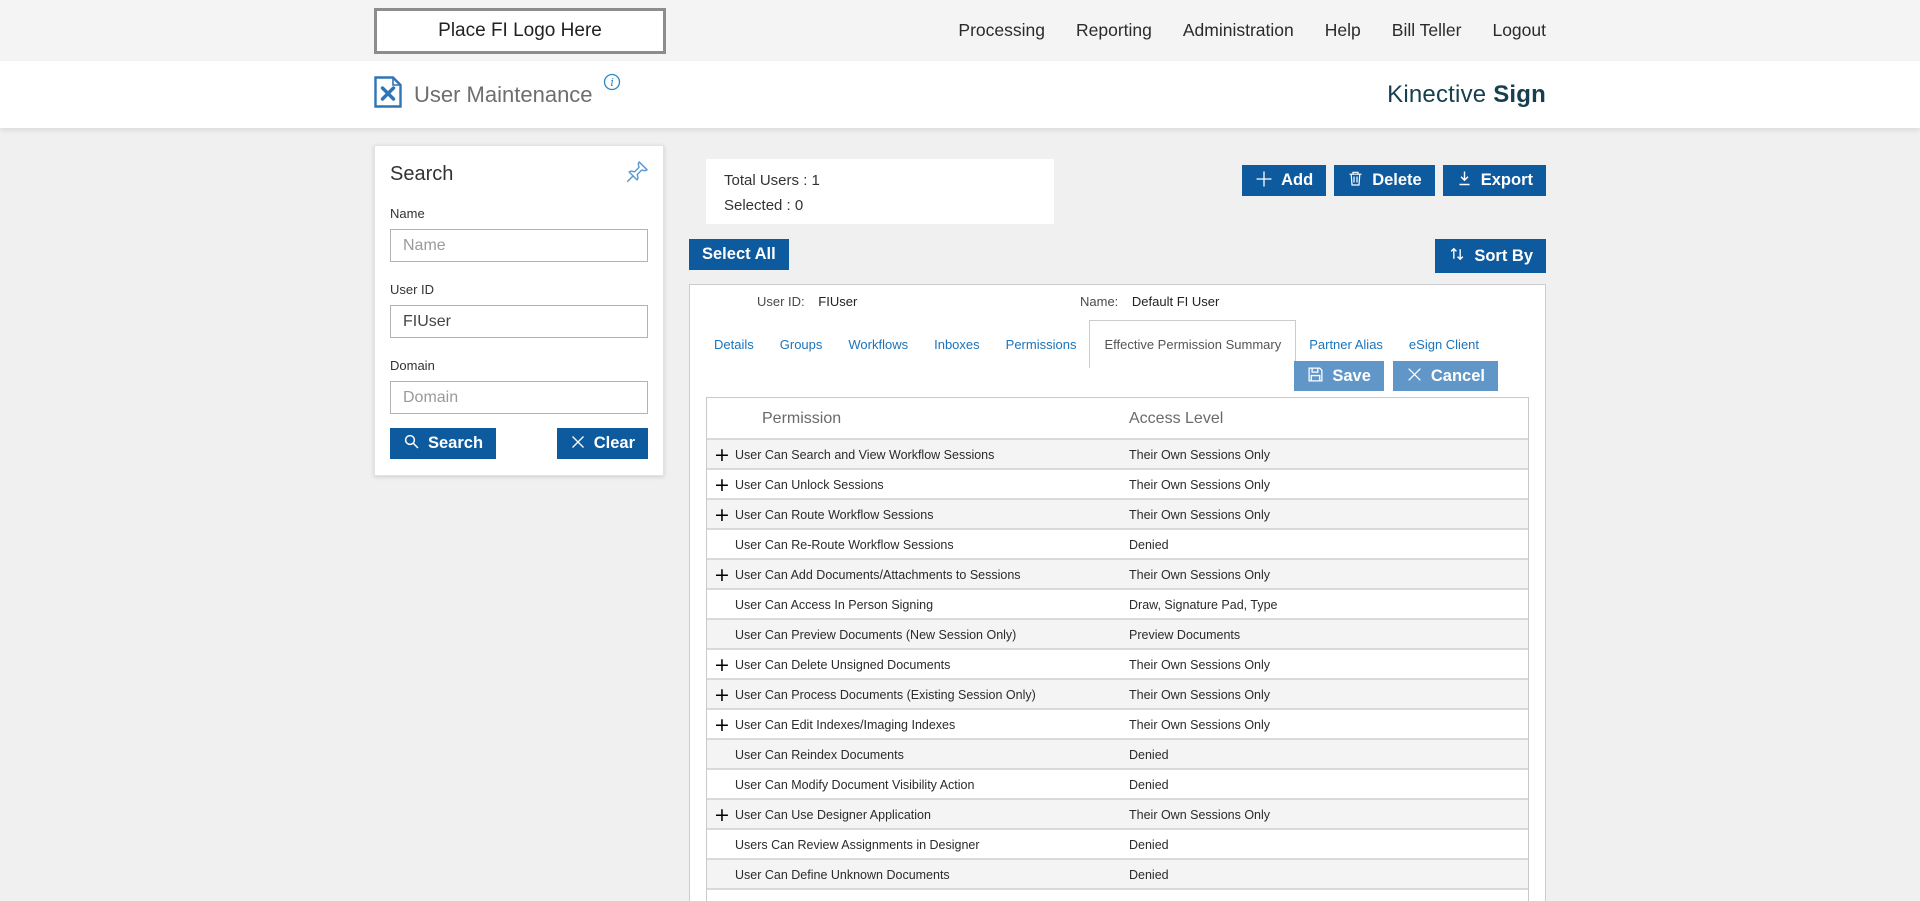 This screenshot has height=901, width=1920. I want to click on tab: Effective Permission Summary, so click(1193, 344).